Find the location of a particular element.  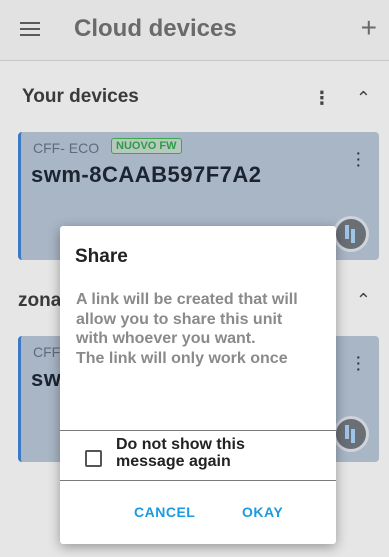

checkbox-label-line: message again is located at coordinates (173, 461).